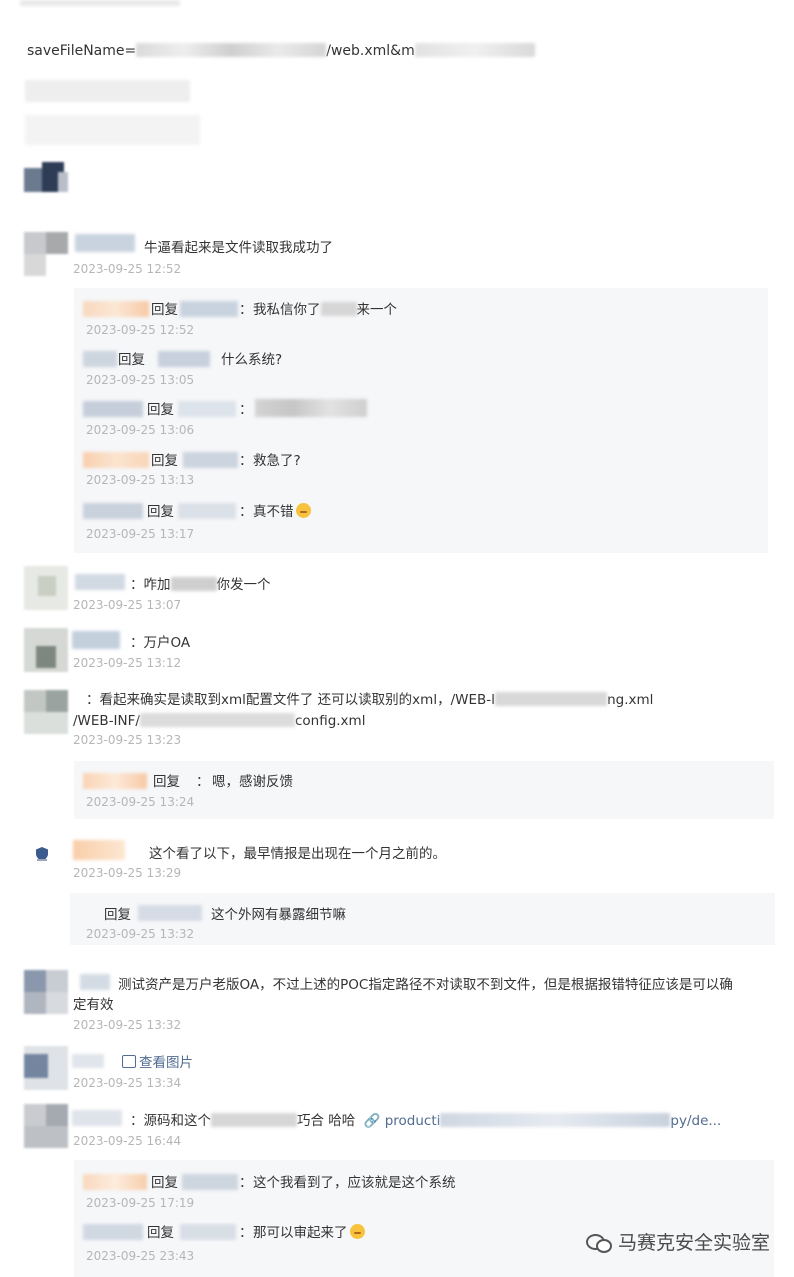  Describe the element at coordinates (231, 50) in the screenshot. I see `redacted-path` at that location.